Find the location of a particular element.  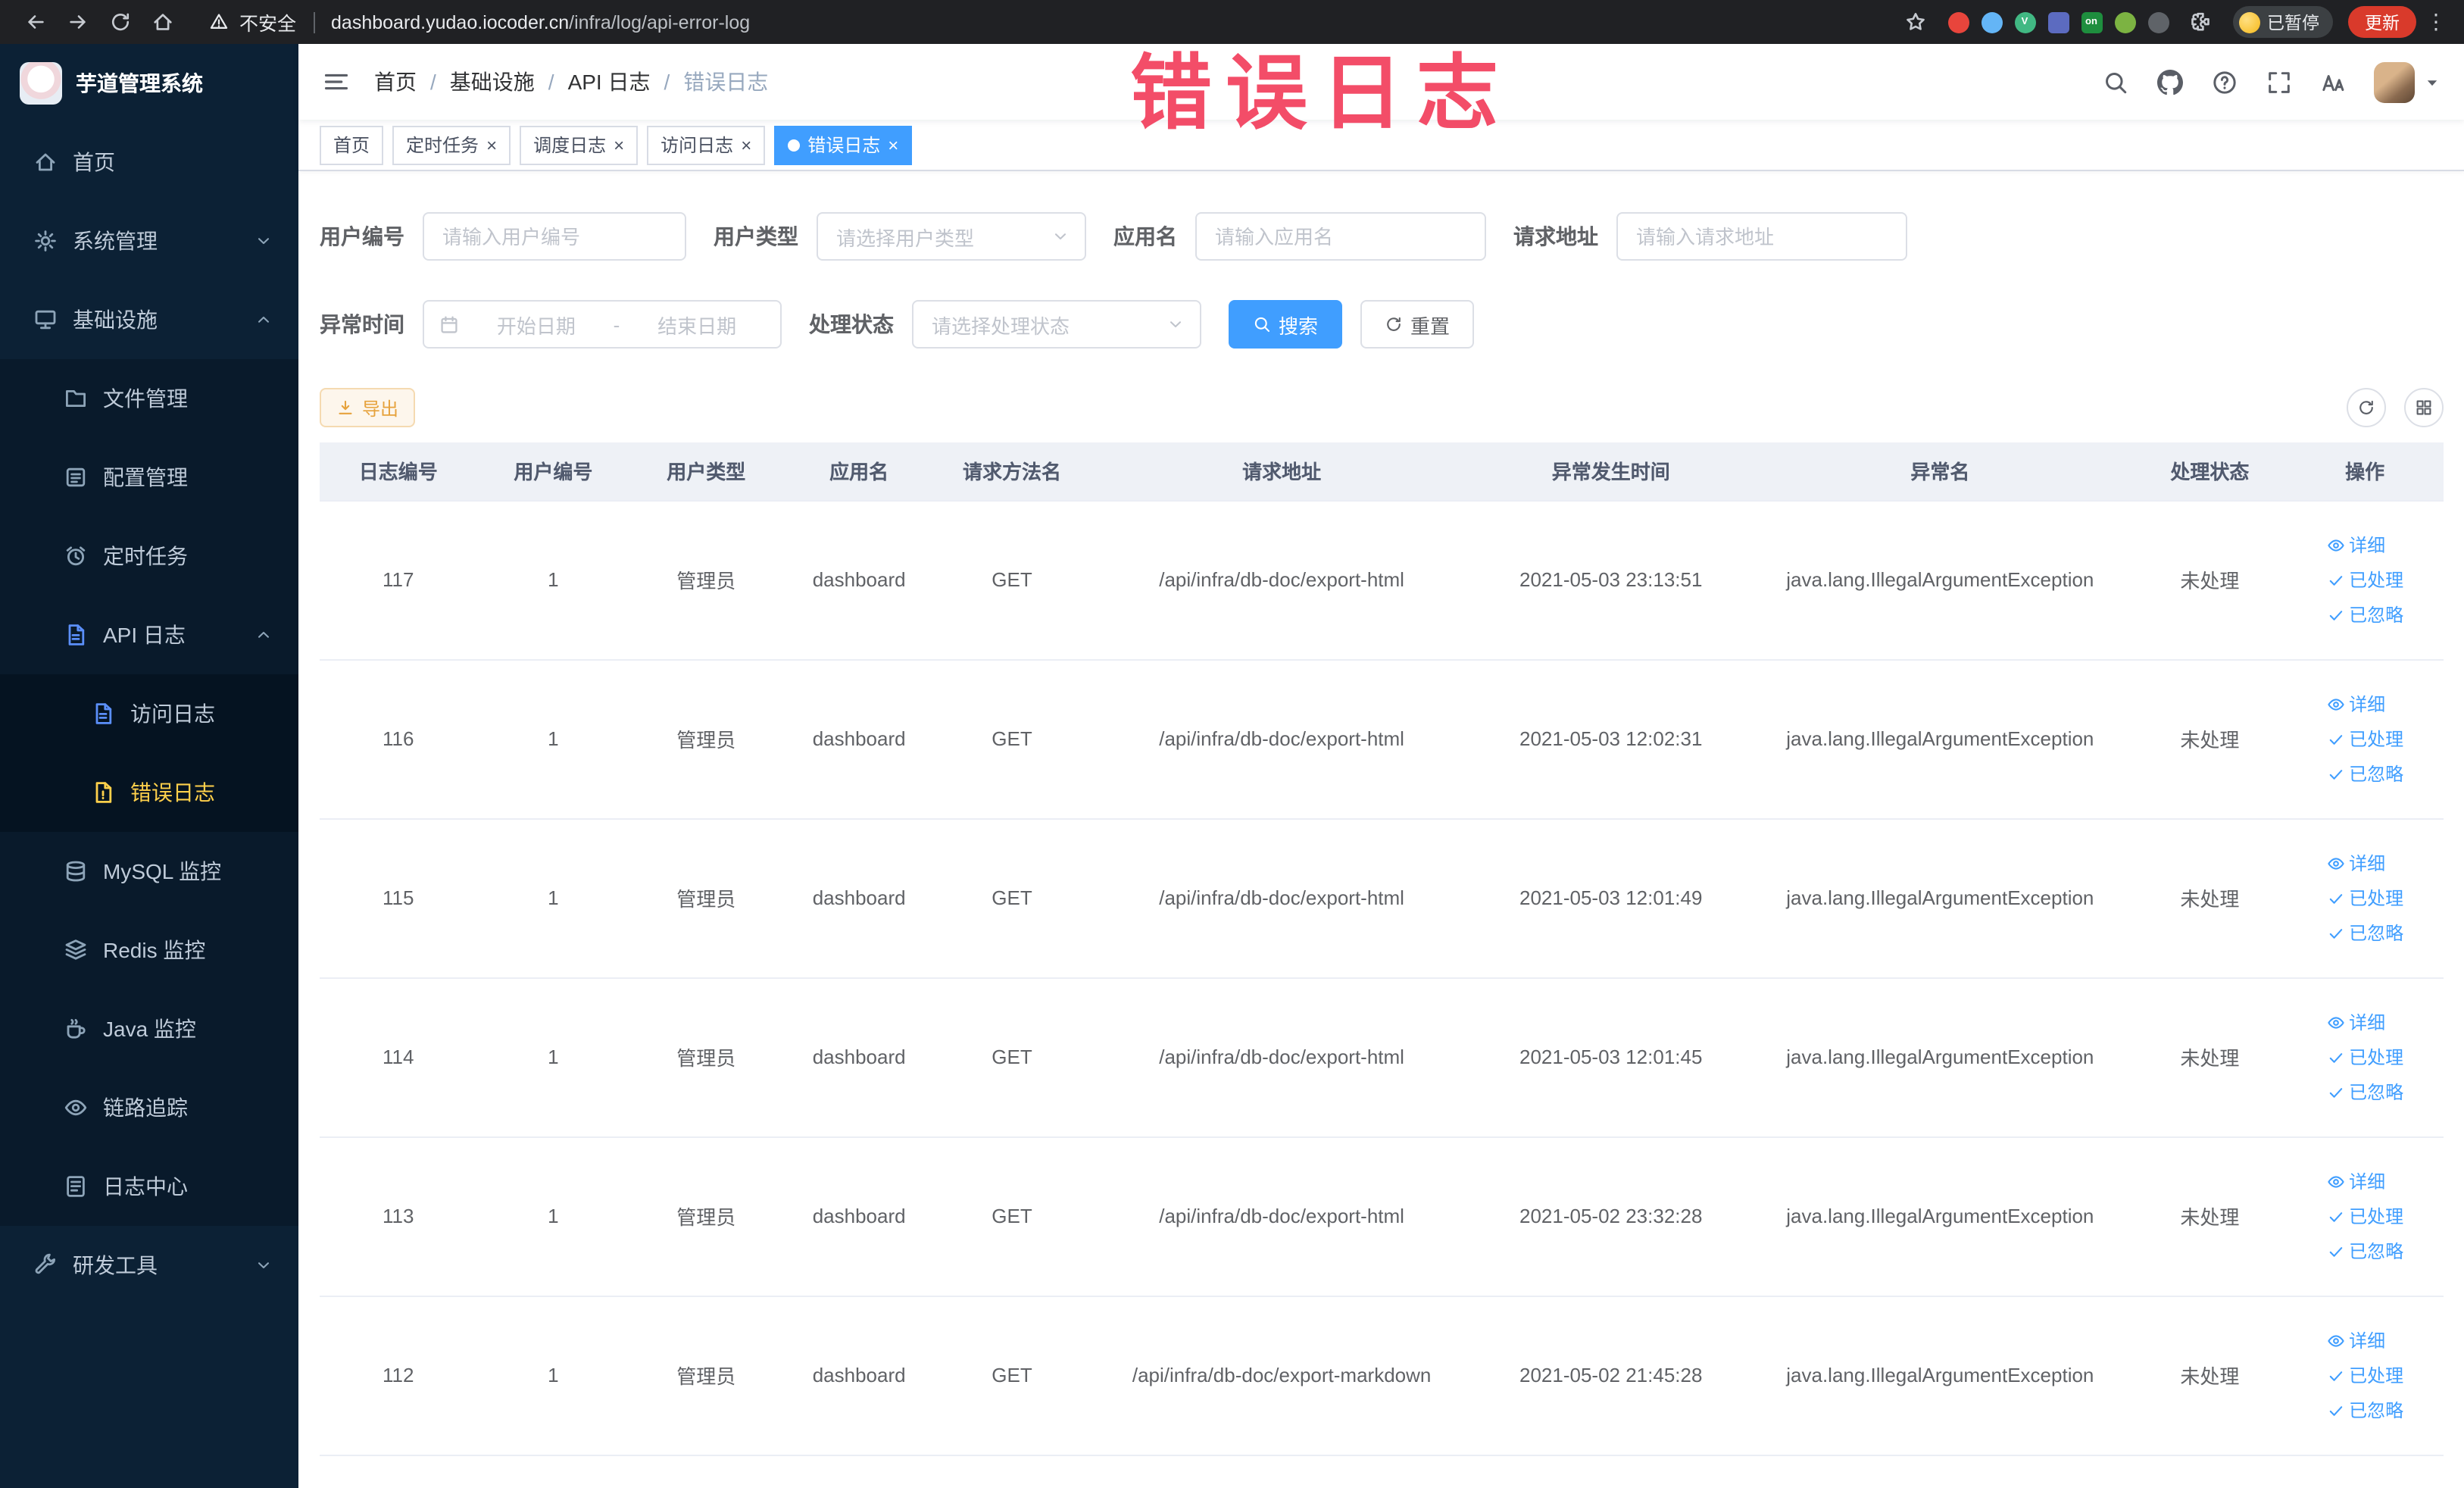

breadcrumb-item: 基础设施 is located at coordinates (492, 82).